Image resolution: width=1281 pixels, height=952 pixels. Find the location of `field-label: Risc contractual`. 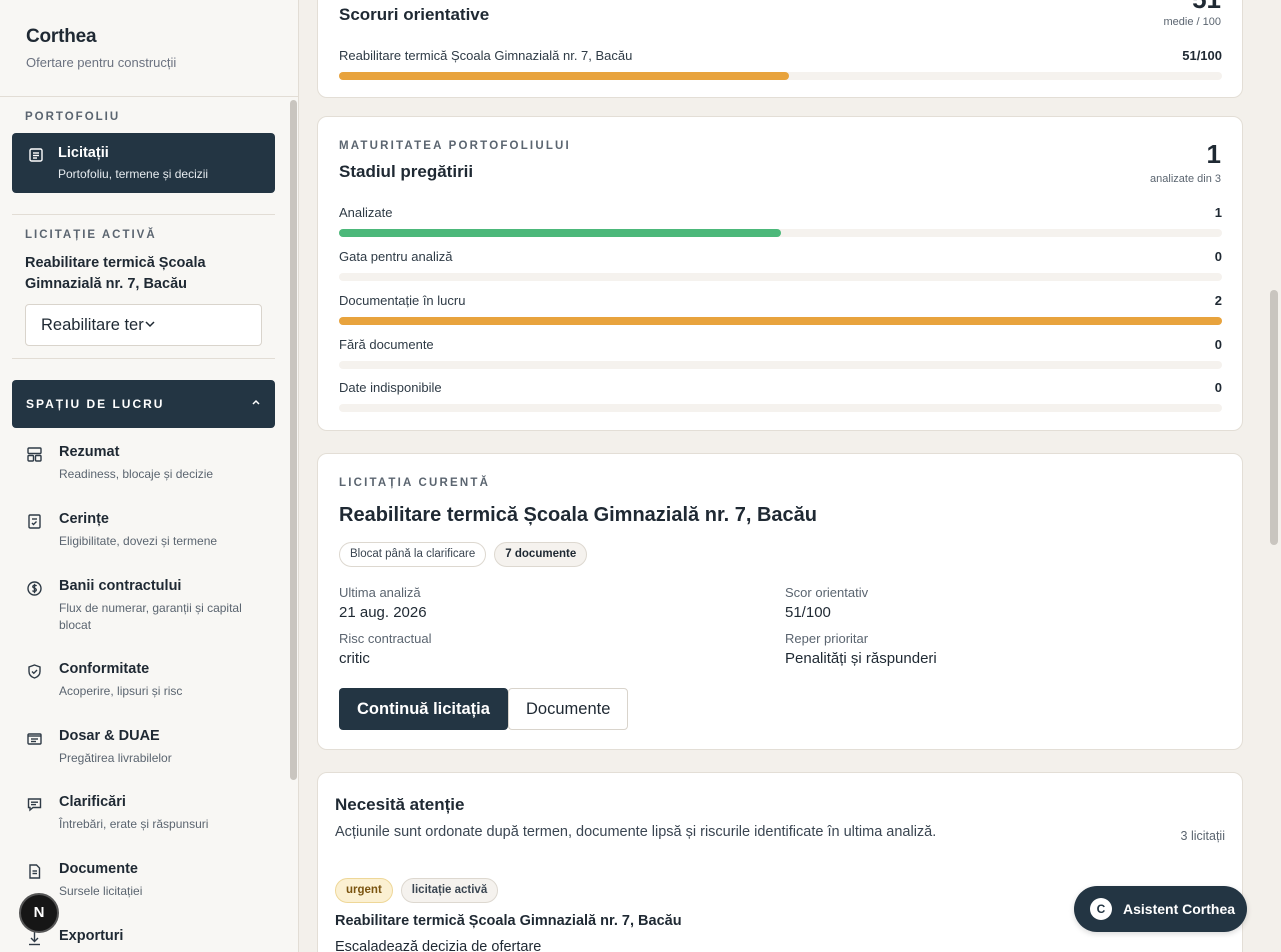

field-label: Risc contractual is located at coordinates (385, 638).